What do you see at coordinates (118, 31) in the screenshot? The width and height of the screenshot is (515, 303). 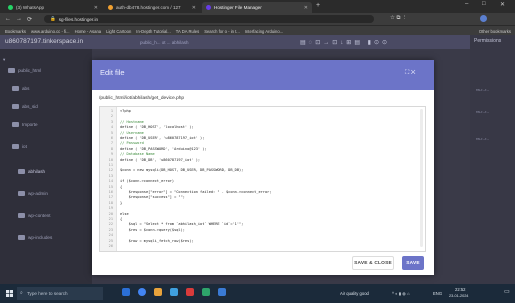 I see `bookmark-item: Light Cartoon` at bounding box center [118, 31].